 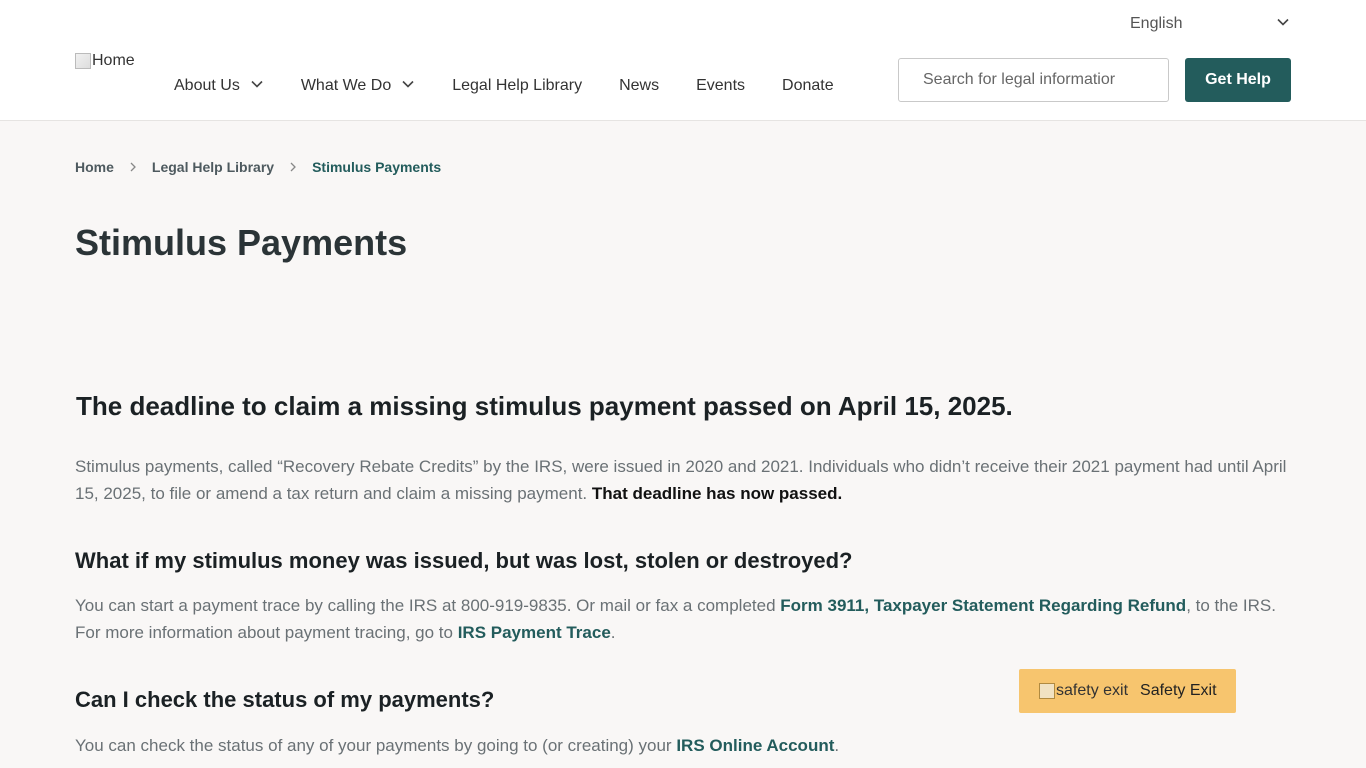 I want to click on language-selector: English, so click(x=1210, y=24).